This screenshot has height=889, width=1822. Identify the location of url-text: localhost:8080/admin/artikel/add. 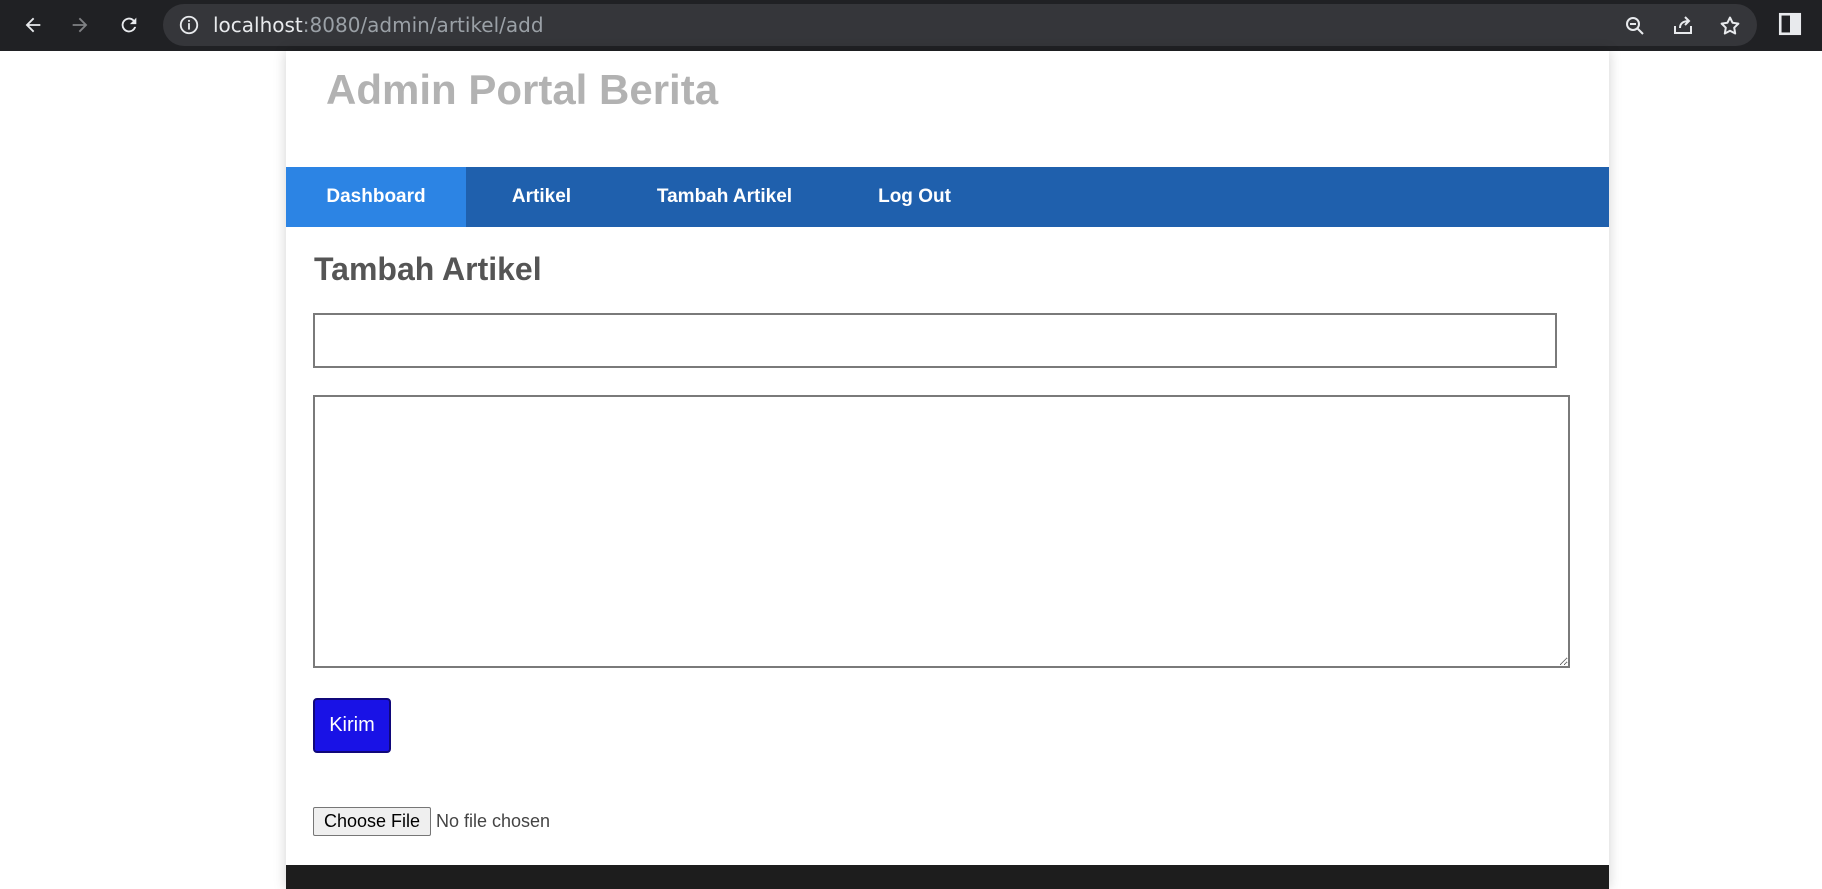
(378, 25).